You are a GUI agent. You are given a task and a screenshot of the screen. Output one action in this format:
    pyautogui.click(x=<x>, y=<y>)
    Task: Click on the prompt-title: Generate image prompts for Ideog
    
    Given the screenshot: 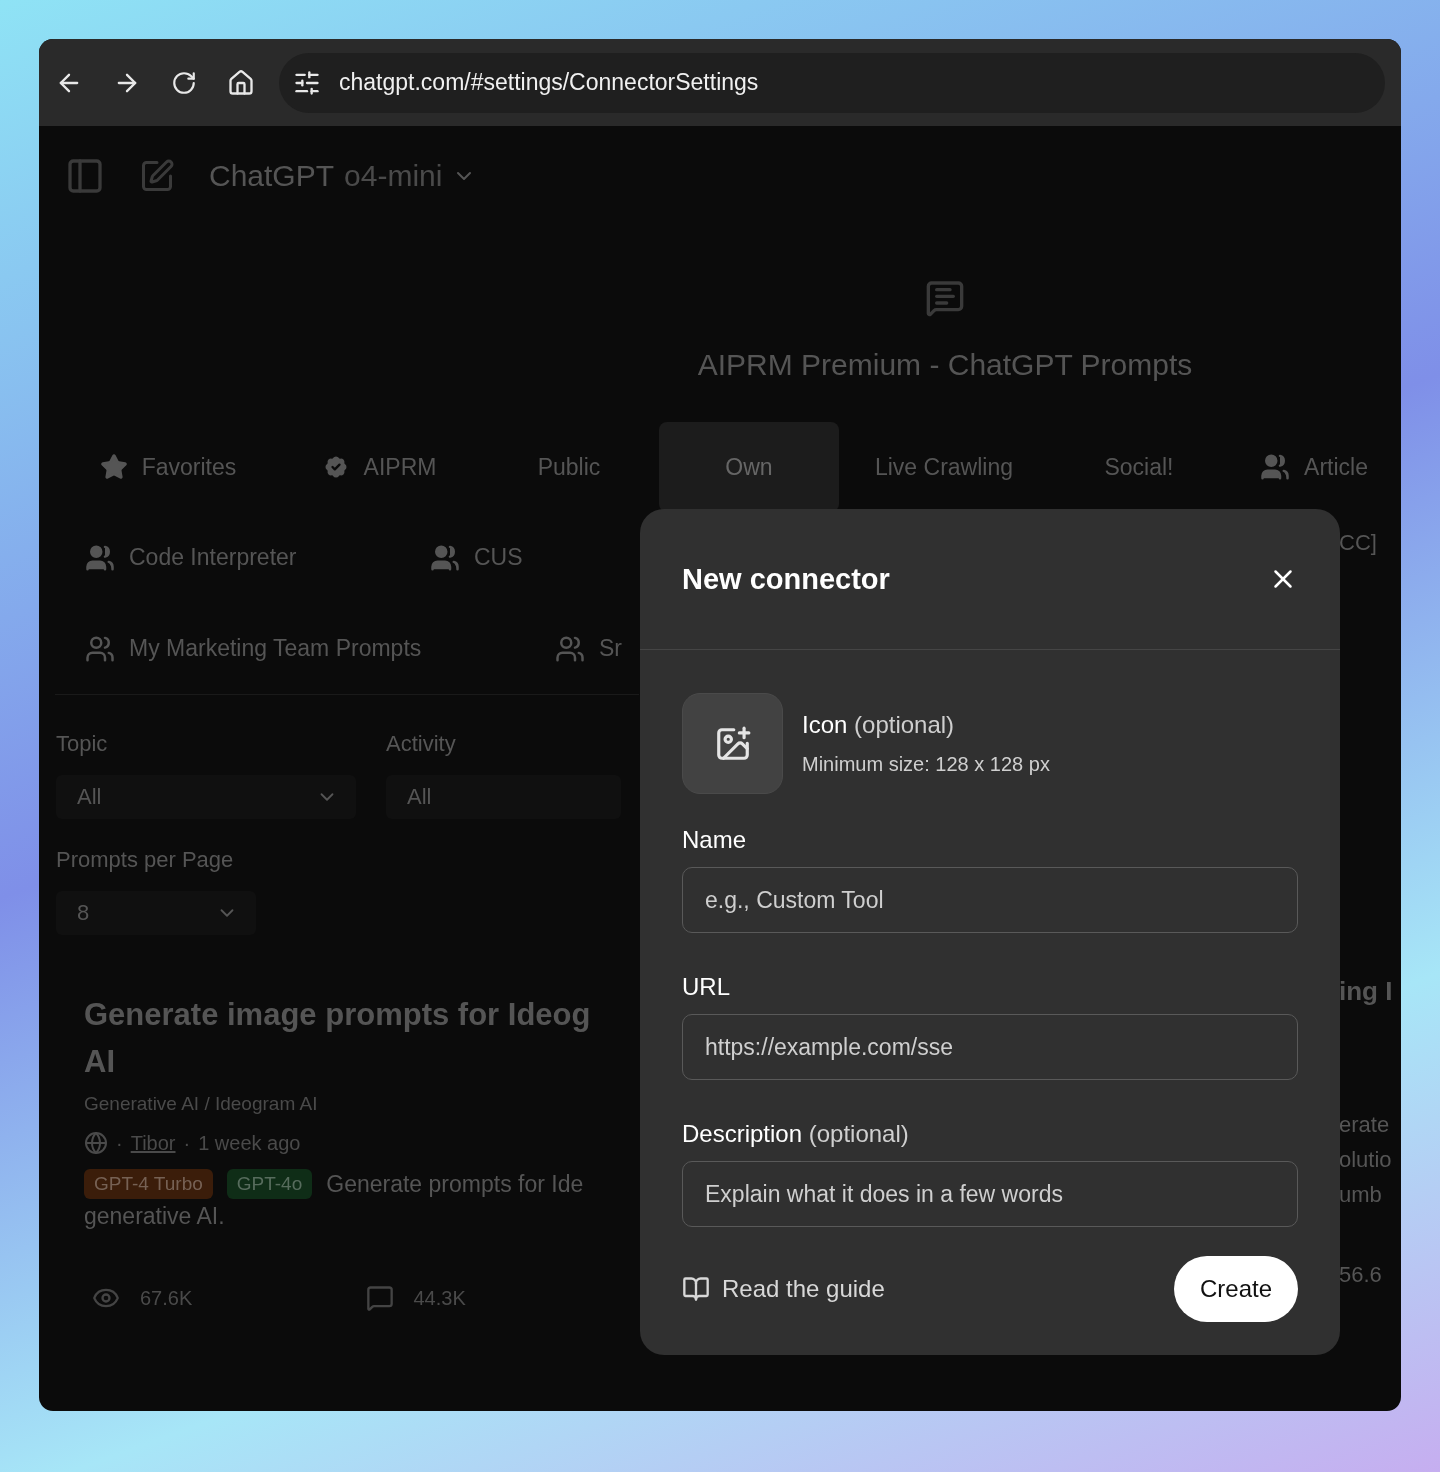 What is the action you would take?
    pyautogui.click(x=361, y=1014)
    